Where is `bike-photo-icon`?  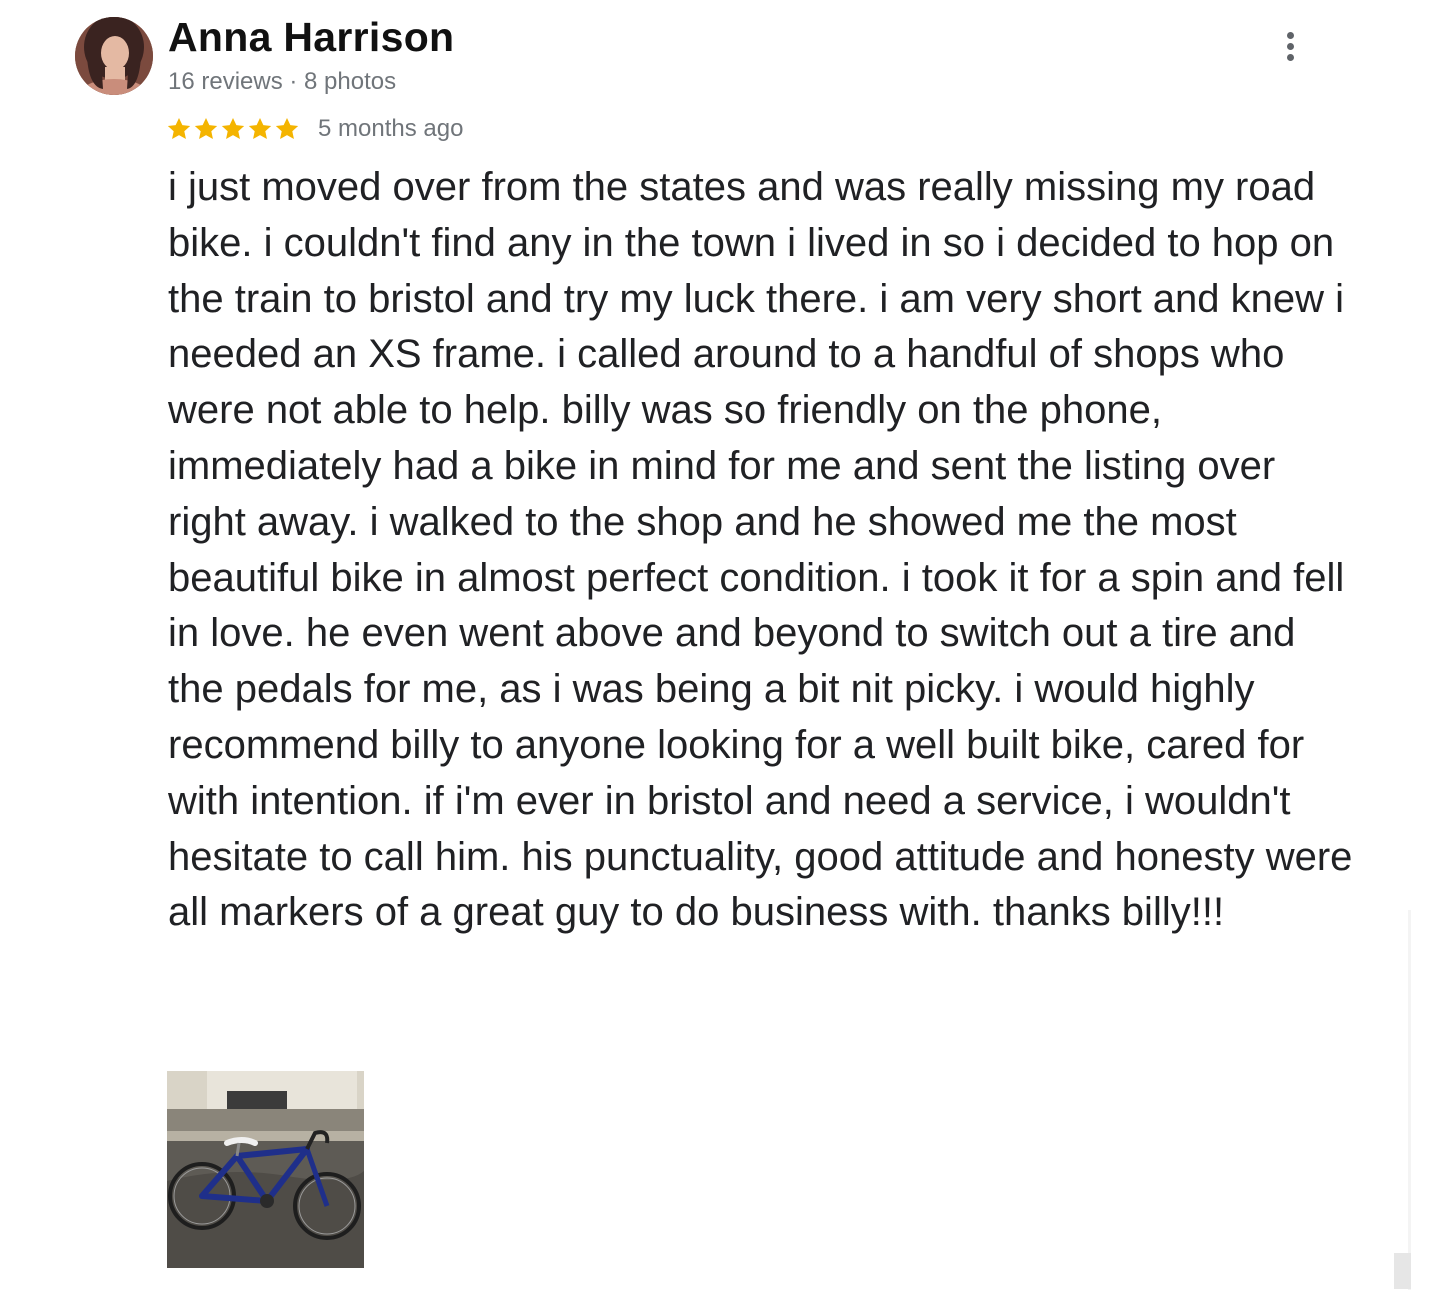 bike-photo-icon is located at coordinates (265, 1169).